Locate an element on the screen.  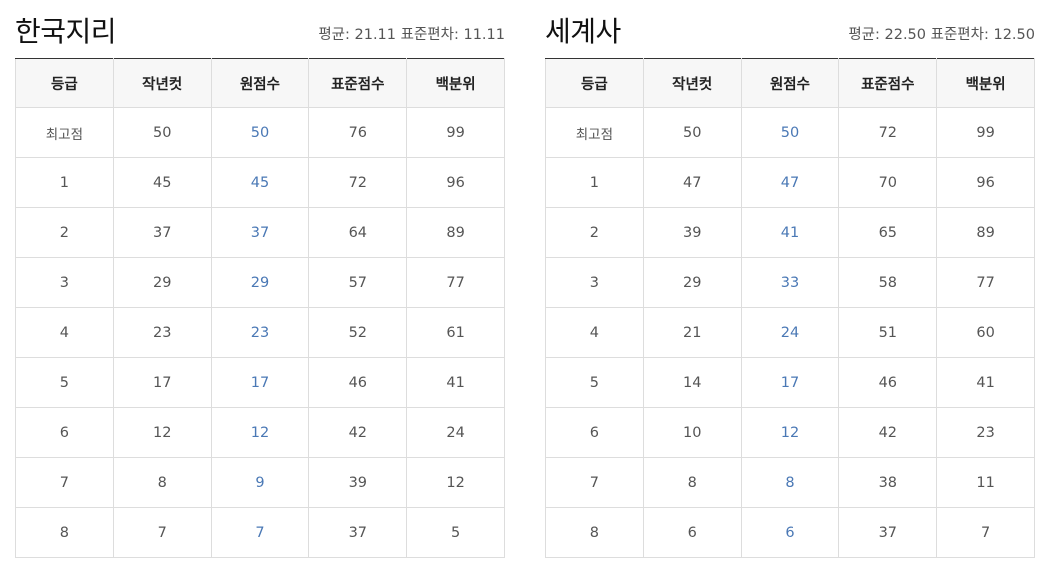
table-row: 최고점 50 50 72 99 is located at coordinates (790, 132).